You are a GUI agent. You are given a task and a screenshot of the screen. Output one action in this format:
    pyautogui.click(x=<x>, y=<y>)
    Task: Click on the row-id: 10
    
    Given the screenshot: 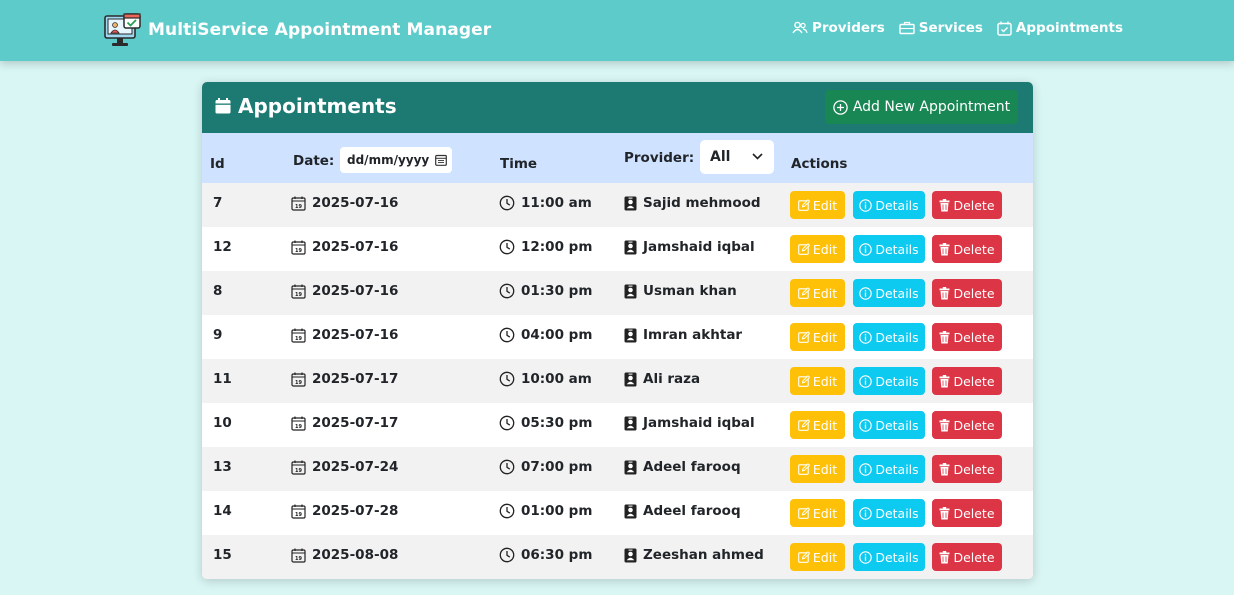 What is the action you would take?
    pyautogui.click(x=222, y=423)
    